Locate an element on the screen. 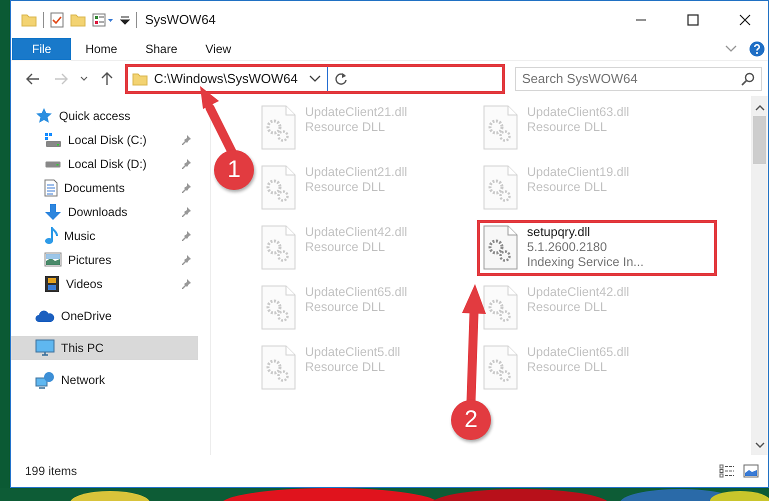 The height and width of the screenshot is (501, 769). caret-icon is located at coordinates (125, 19).